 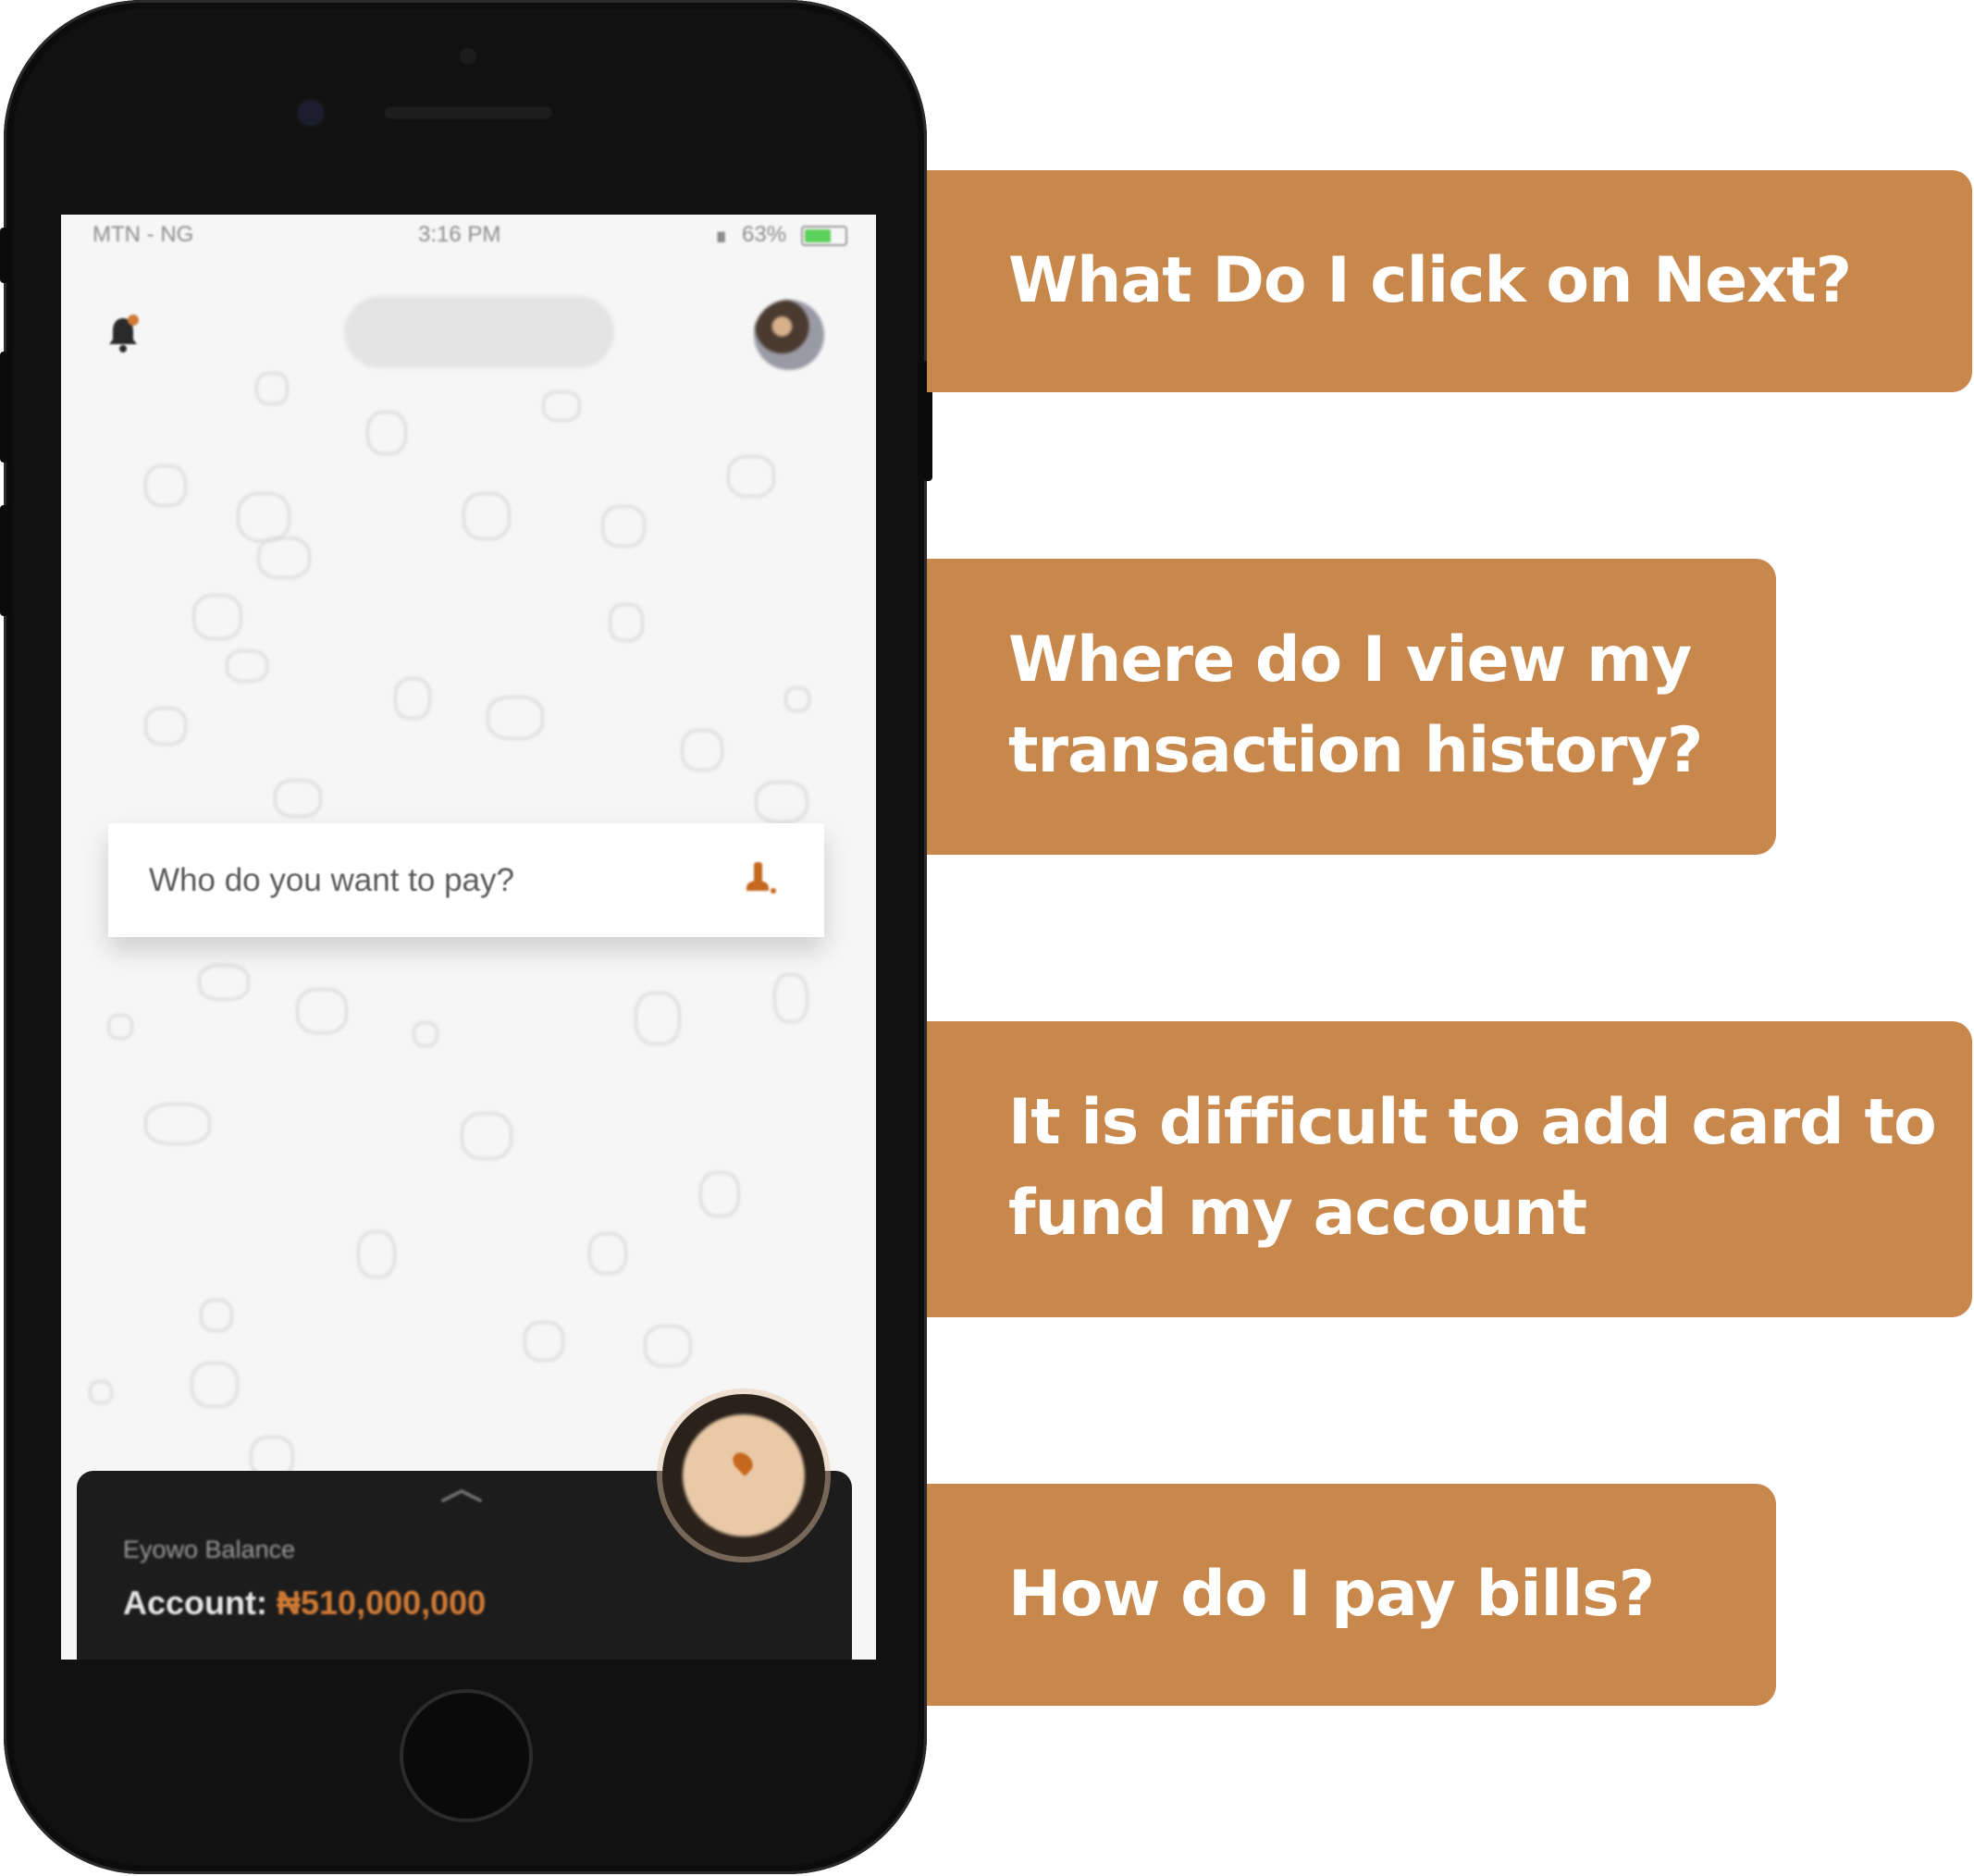 I want to click on signal-carrier: MTN - NG, so click(x=143, y=234).